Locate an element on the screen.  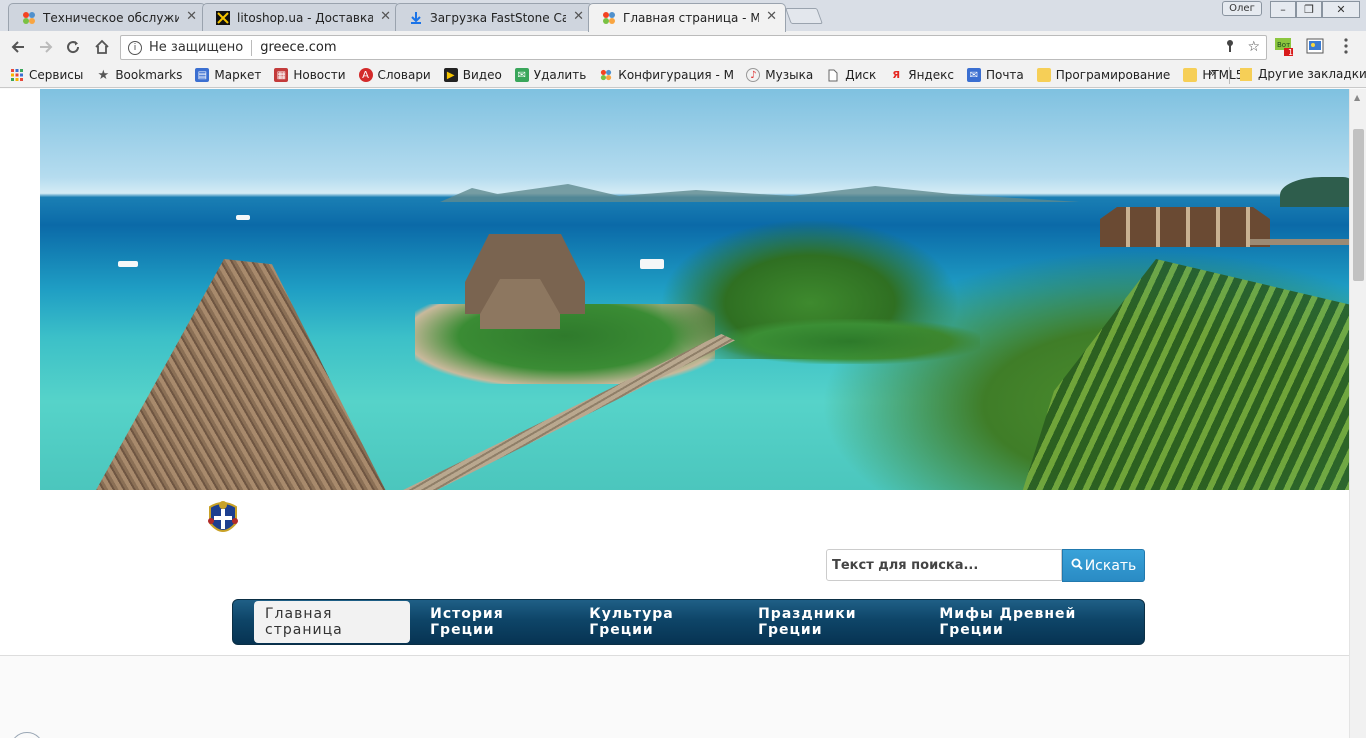
bookmark-label: Яндекс is located at coordinates (931, 75).